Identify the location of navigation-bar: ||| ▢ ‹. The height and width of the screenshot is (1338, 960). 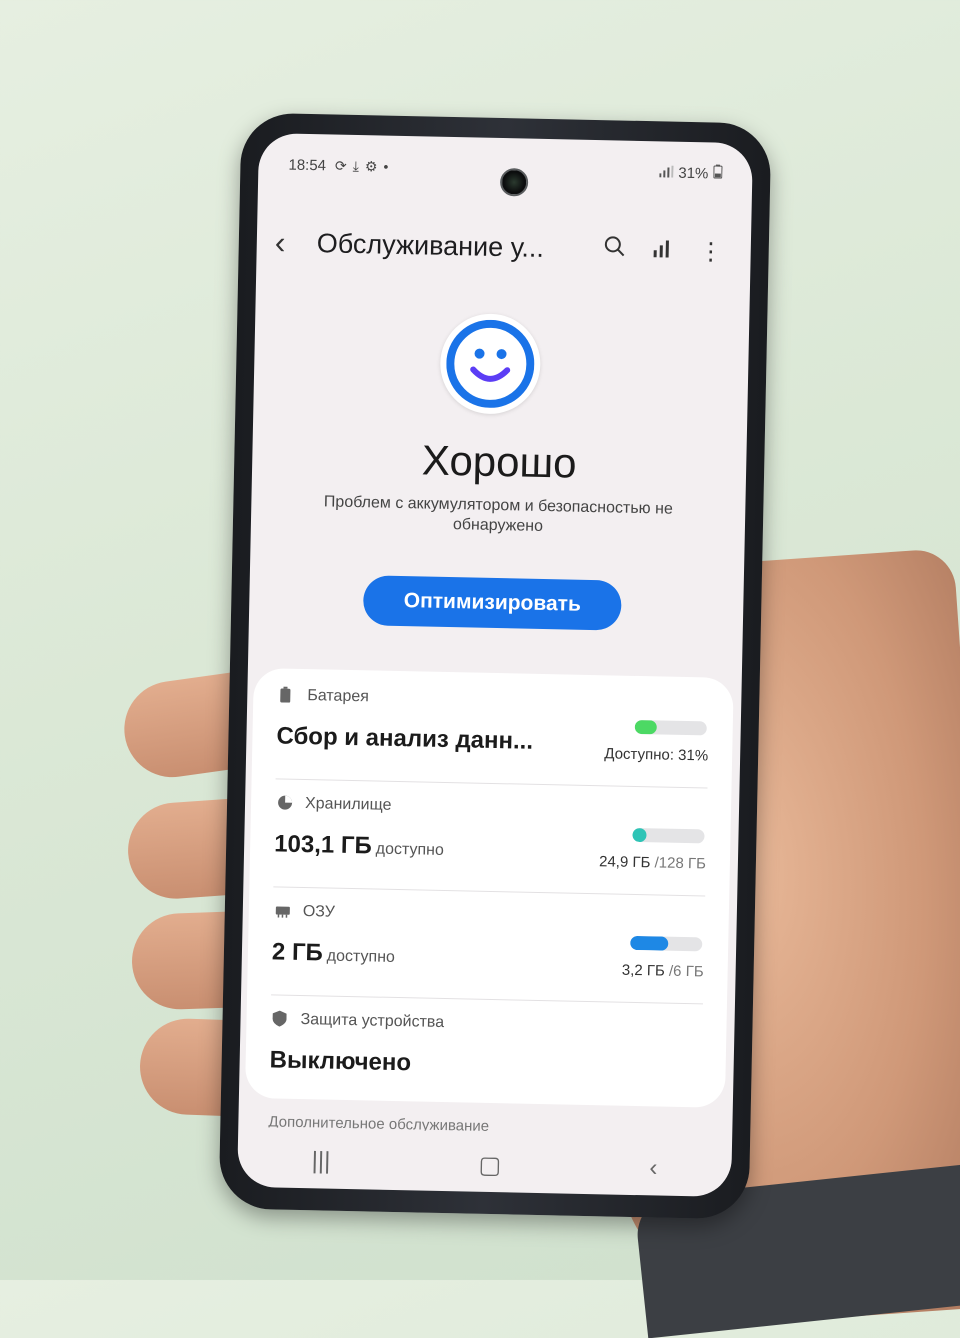
(484, 1165).